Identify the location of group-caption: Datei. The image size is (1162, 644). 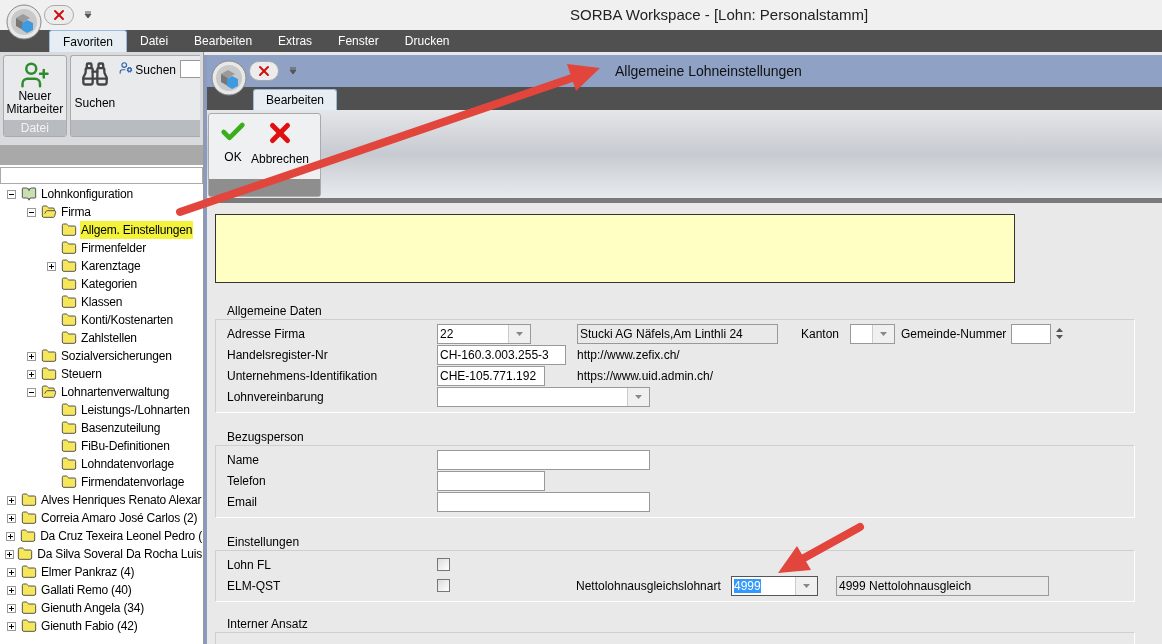
(35, 128).